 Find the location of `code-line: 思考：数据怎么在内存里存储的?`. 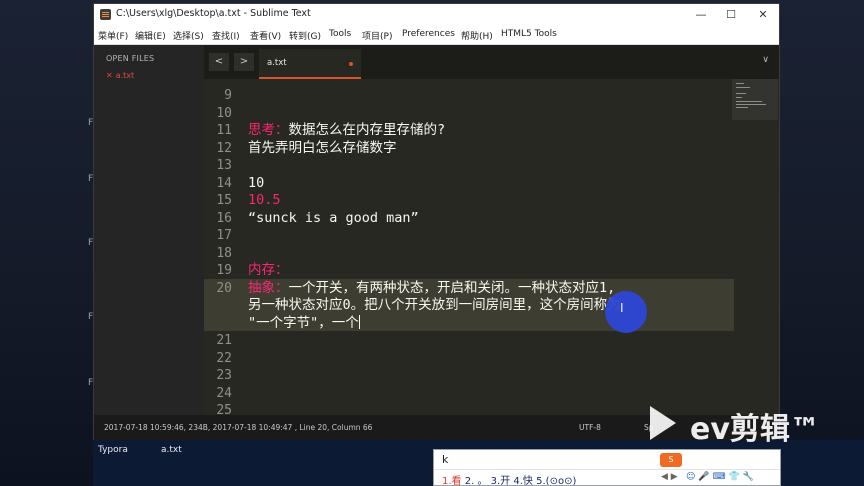

code-line: 思考：数据怎么在内存里存储的? is located at coordinates (346, 130).